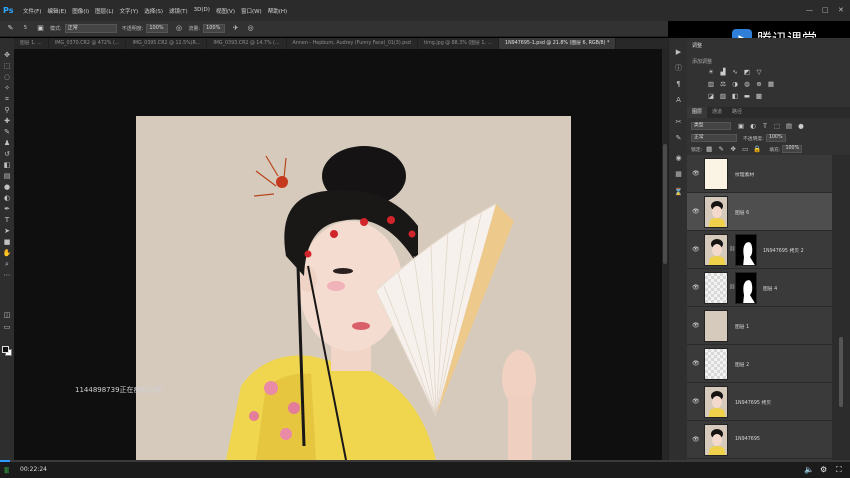  Describe the element at coordinates (277, 11) in the screenshot. I see `menu-item: 帮助(H)` at that location.